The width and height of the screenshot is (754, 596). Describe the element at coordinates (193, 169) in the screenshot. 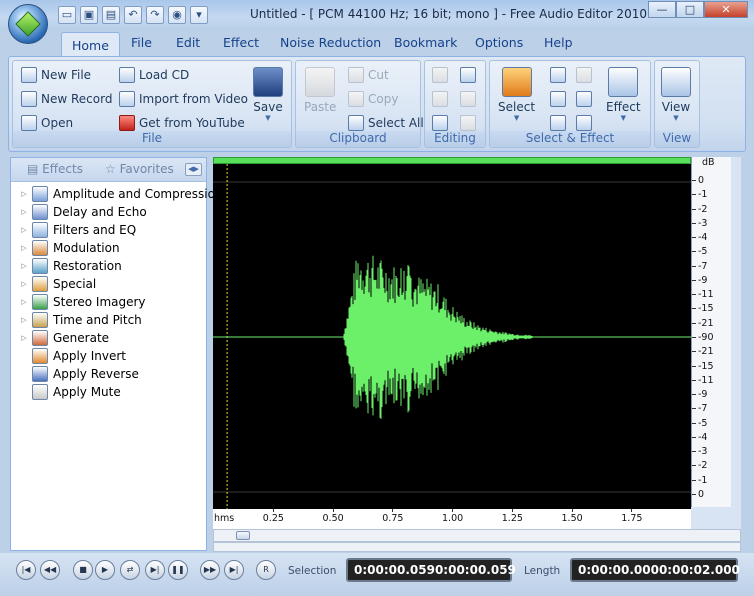

I see `panel-scroll-arrows-icon: ◀▶` at that location.